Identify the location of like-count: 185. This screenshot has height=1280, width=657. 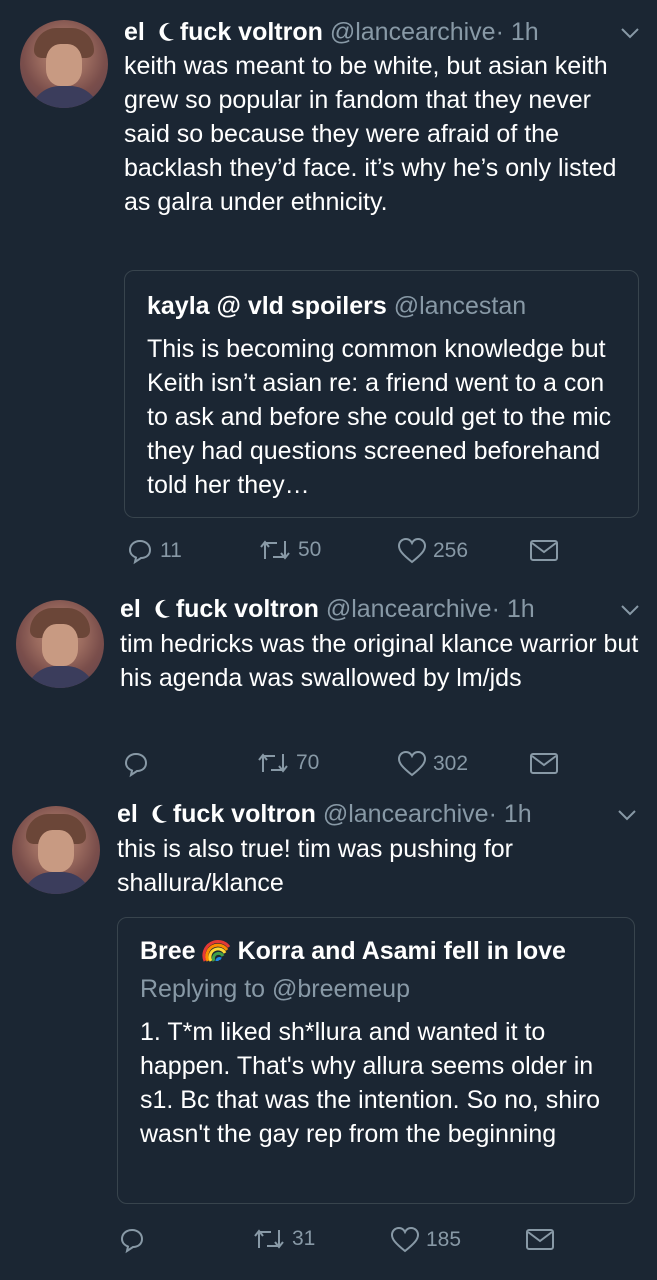
(444, 1239).